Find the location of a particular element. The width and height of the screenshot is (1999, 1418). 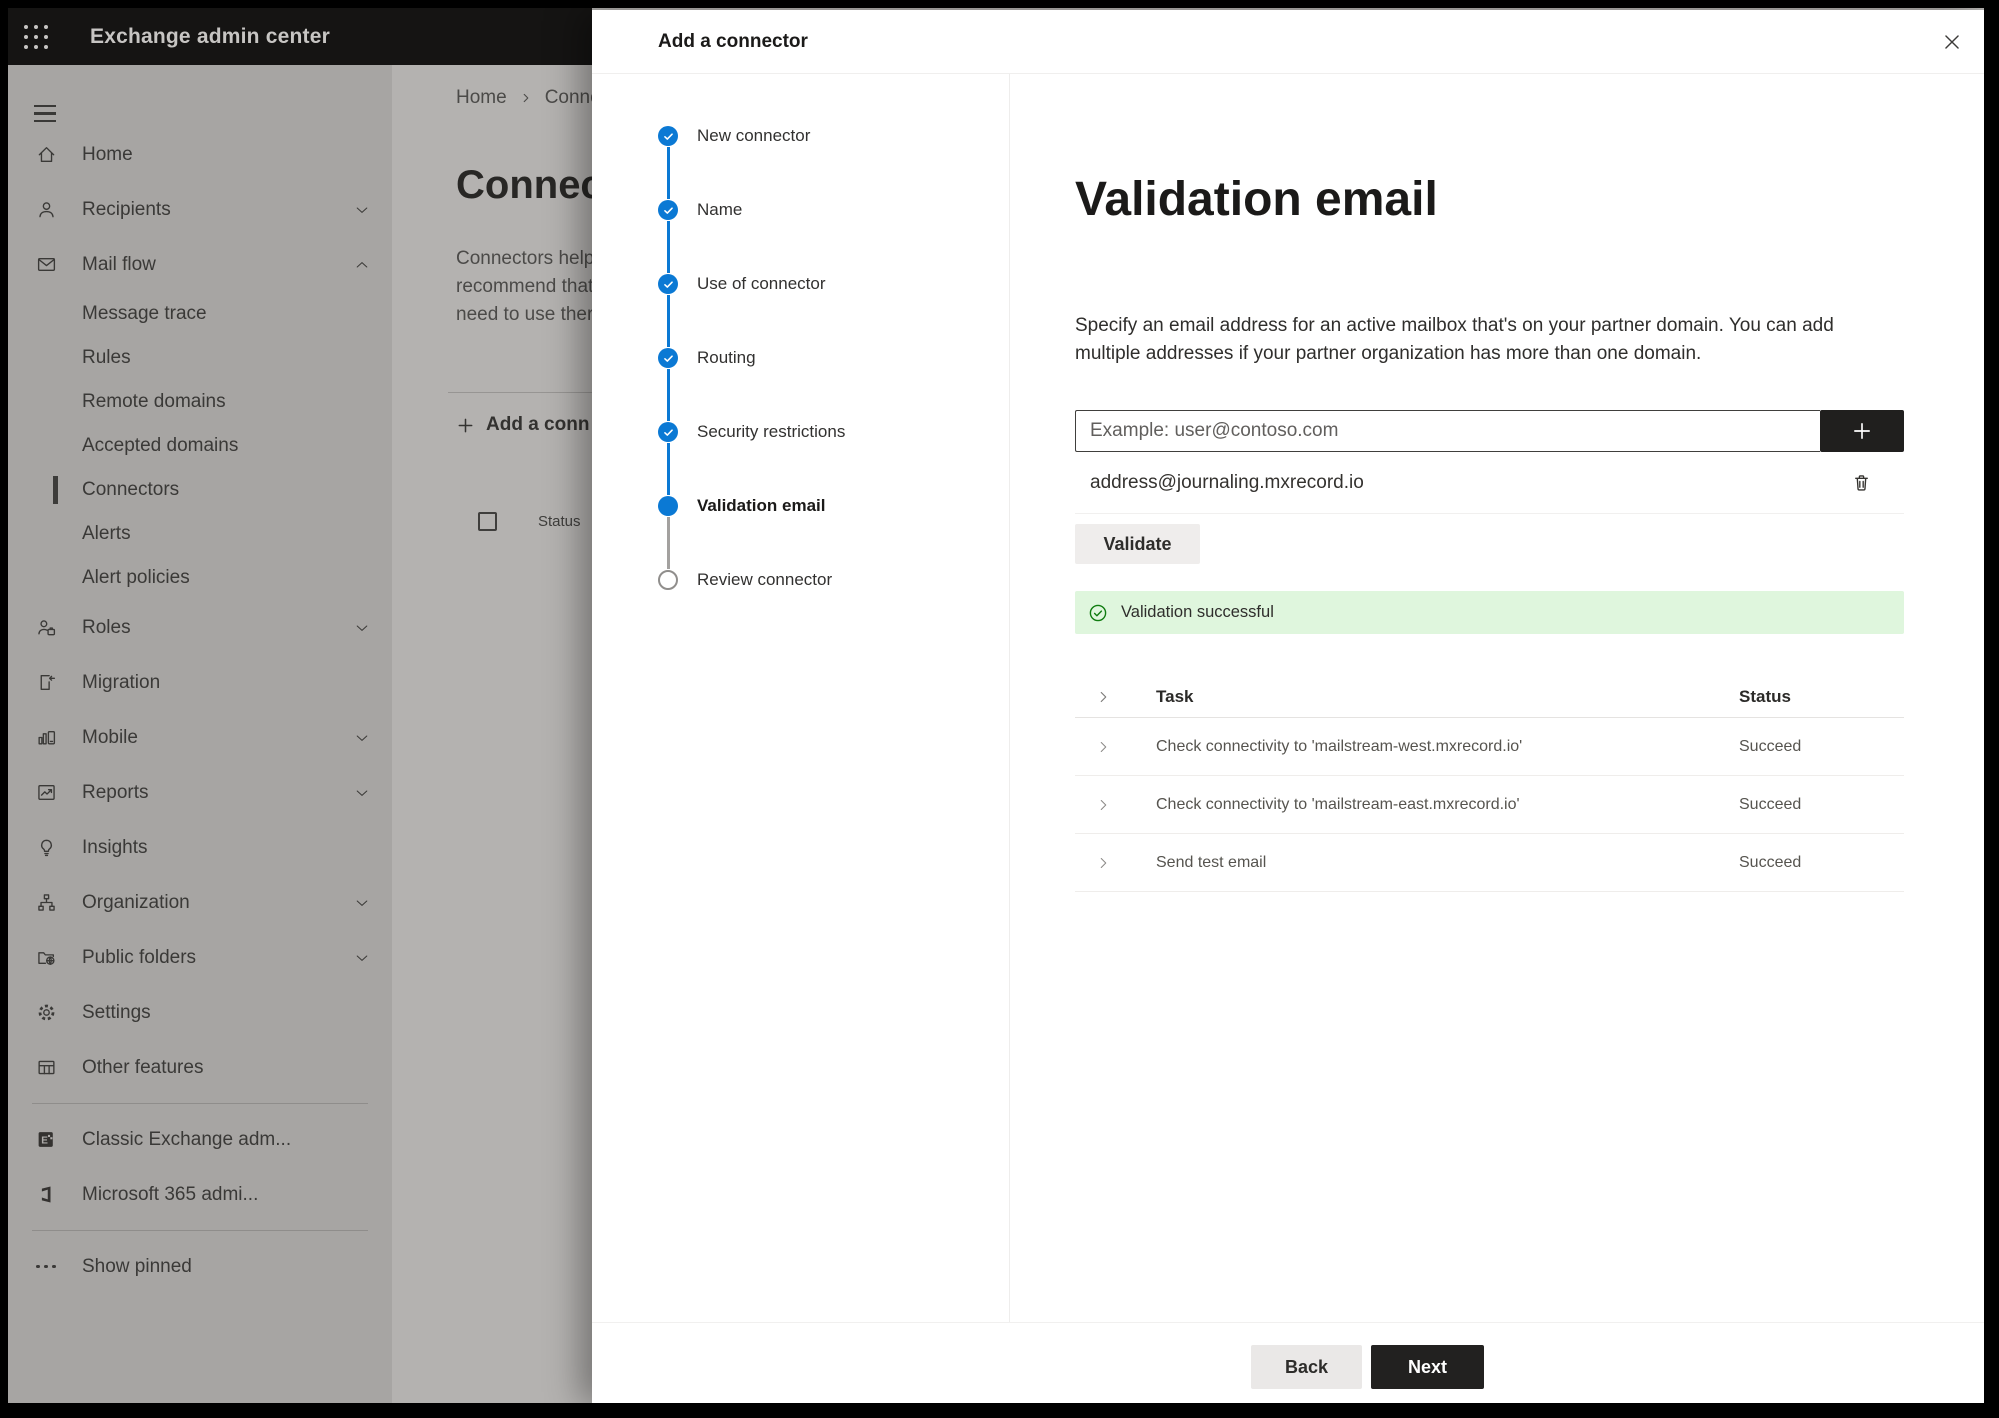

step-review-connector: Review connector is located at coordinates (800, 580).